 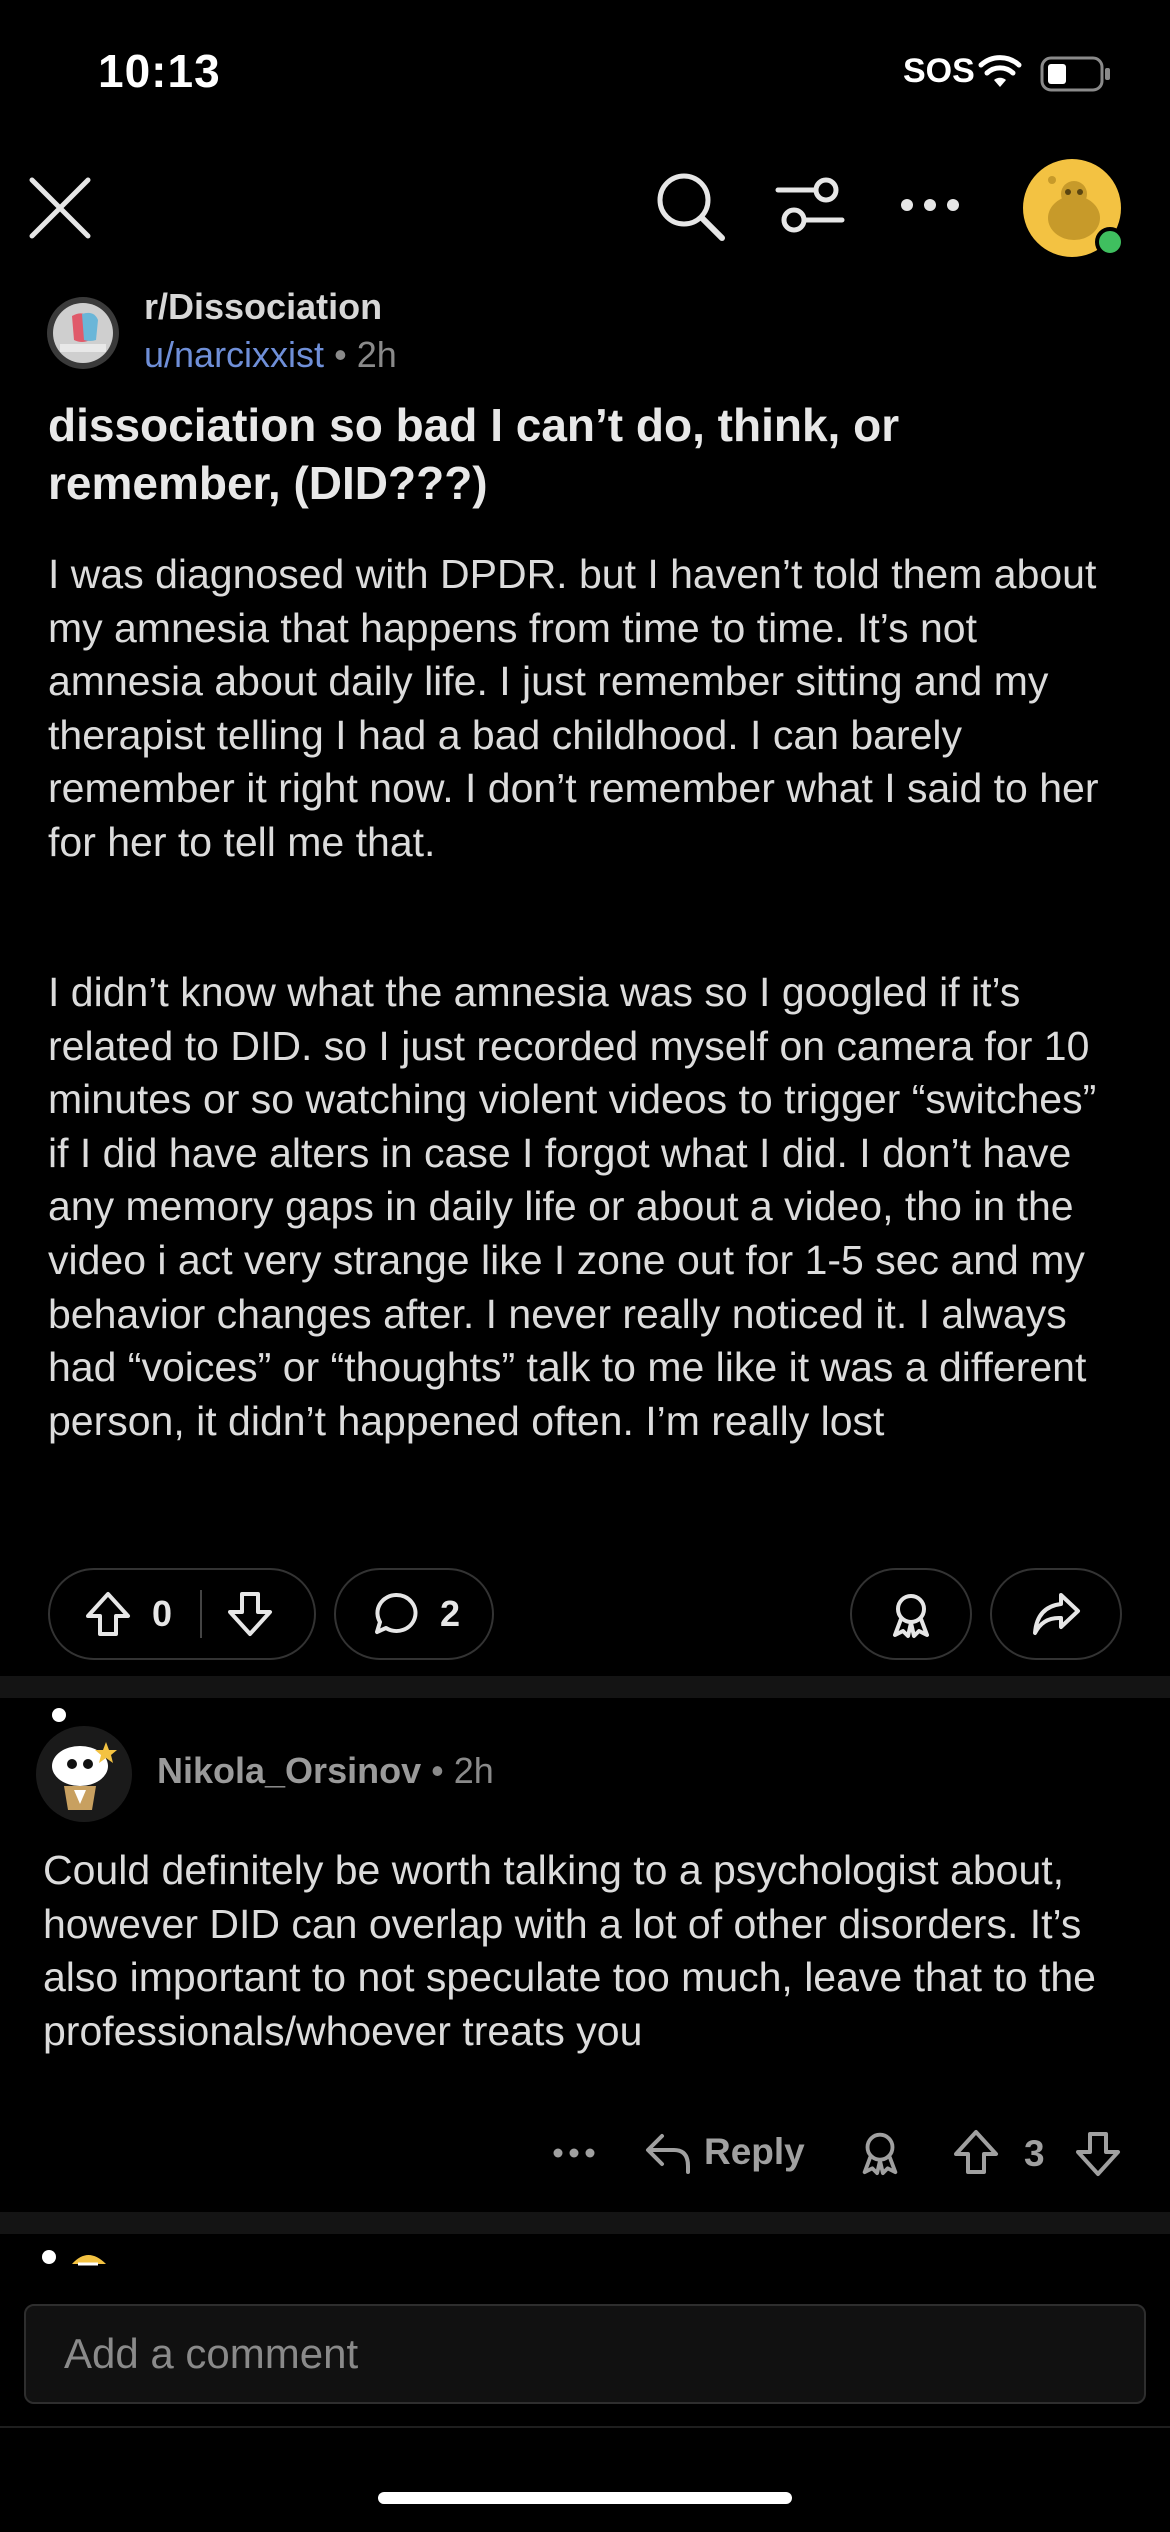 I want to click on subreddit-name: r/Dissociation, so click(x=263, y=307).